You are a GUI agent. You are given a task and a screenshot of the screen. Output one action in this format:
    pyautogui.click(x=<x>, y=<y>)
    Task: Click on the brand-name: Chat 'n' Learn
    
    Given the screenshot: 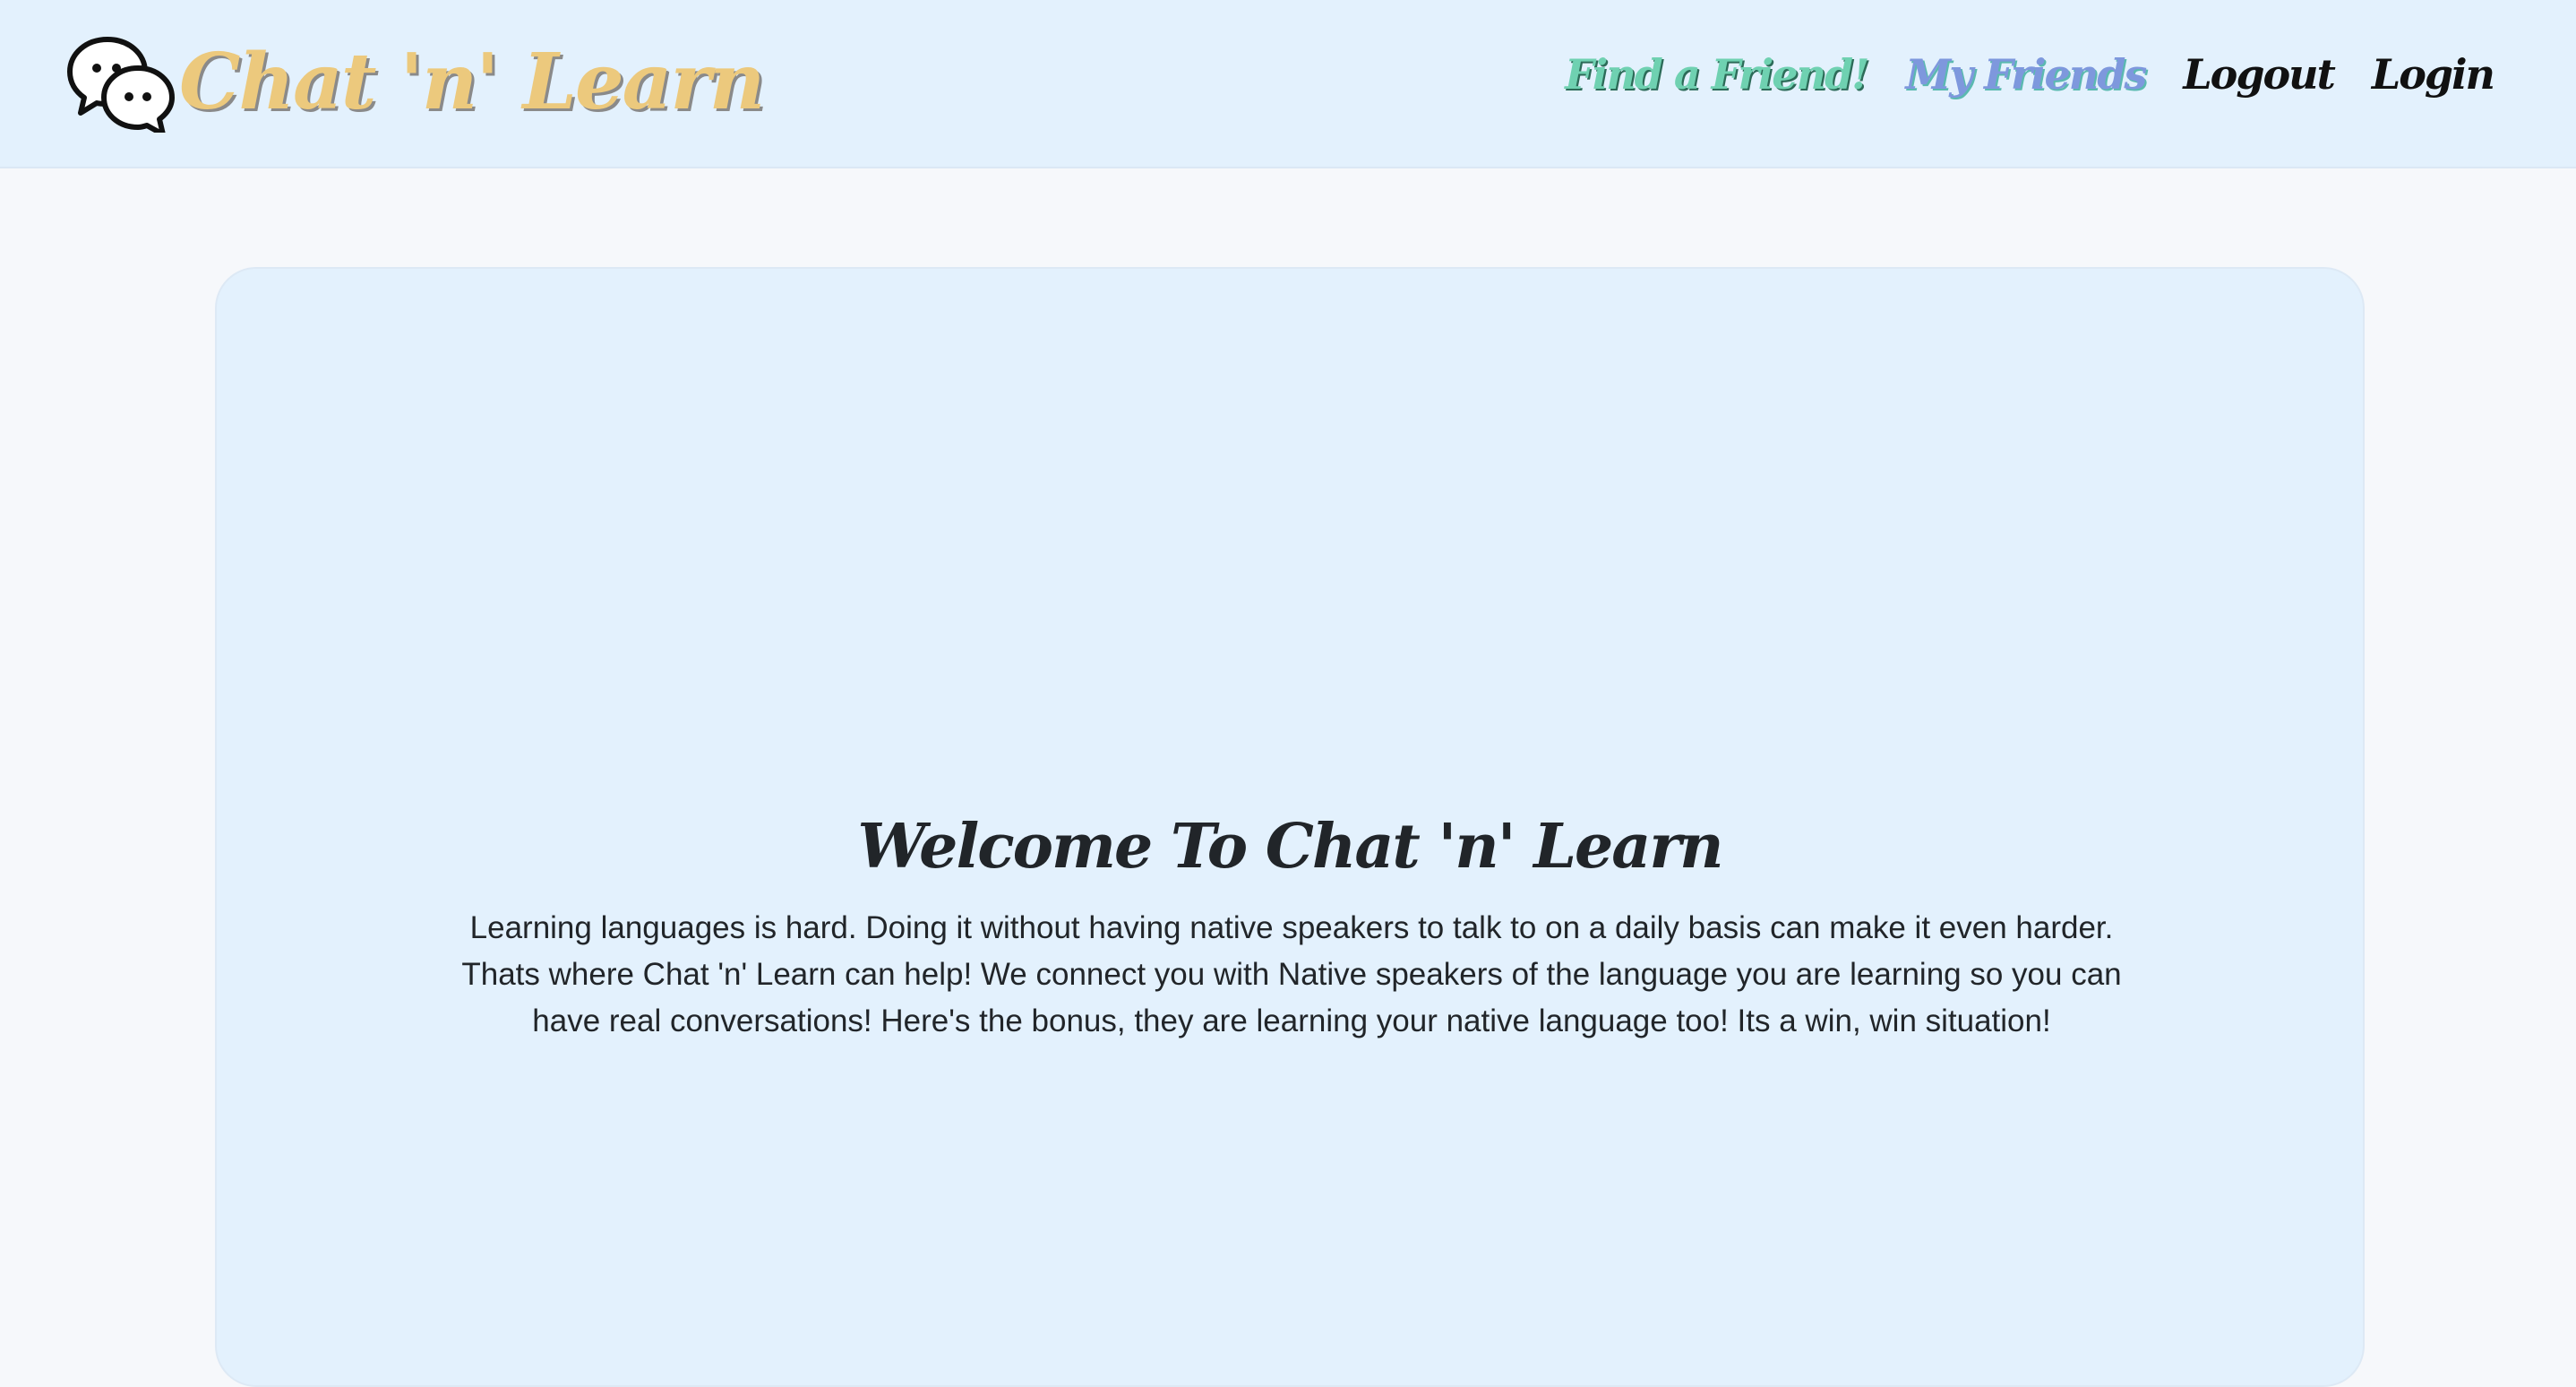 What is the action you would take?
    pyautogui.click(x=472, y=82)
    